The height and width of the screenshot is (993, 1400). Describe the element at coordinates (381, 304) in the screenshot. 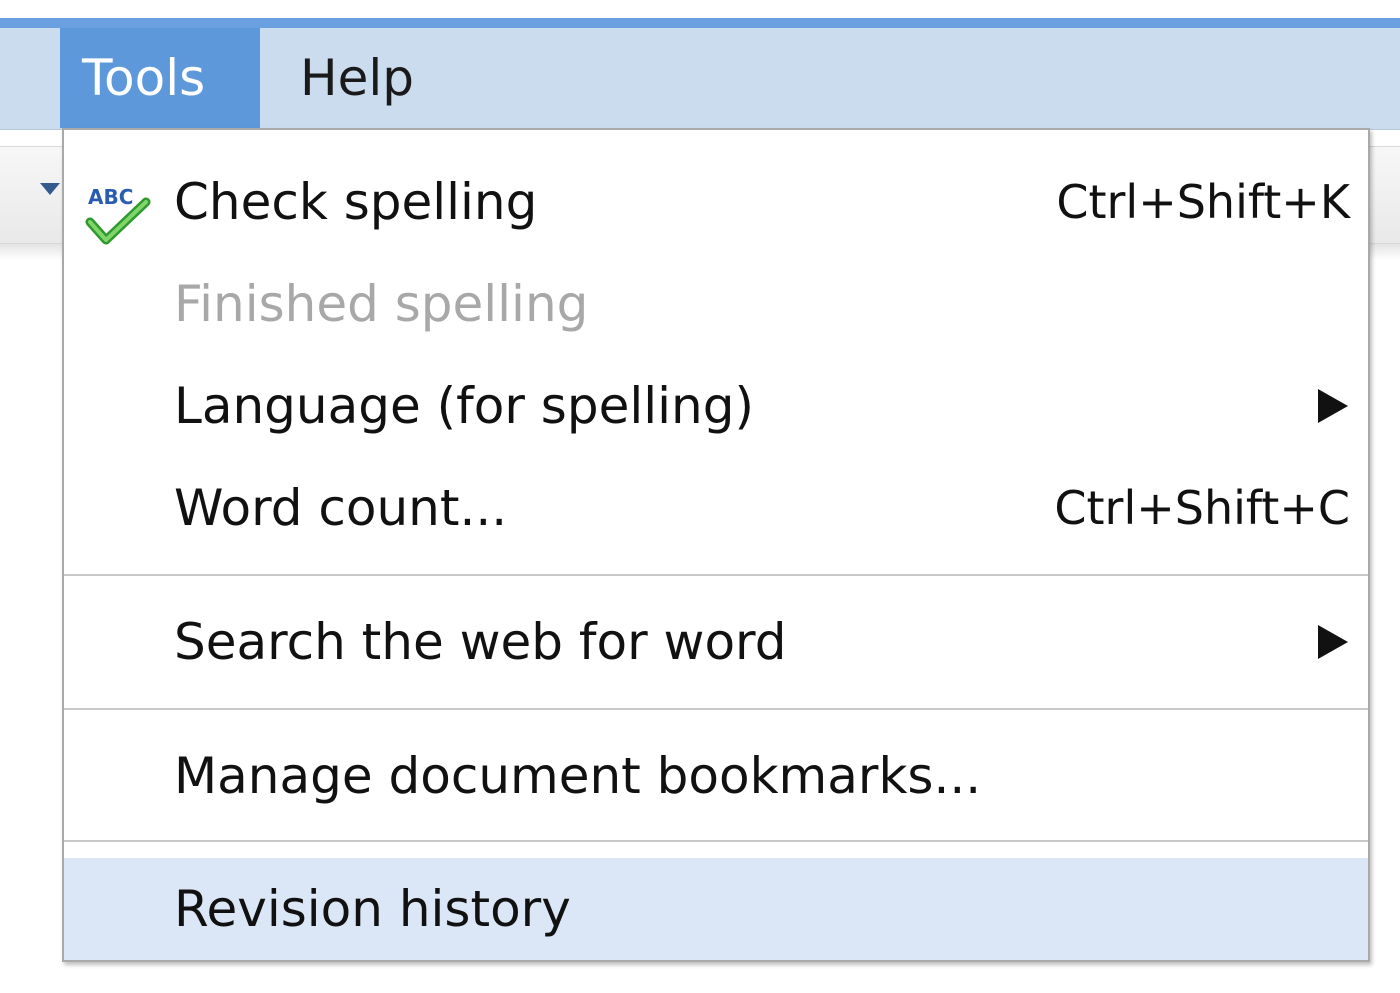

I see `menu-item-label: Finished spelling` at that location.